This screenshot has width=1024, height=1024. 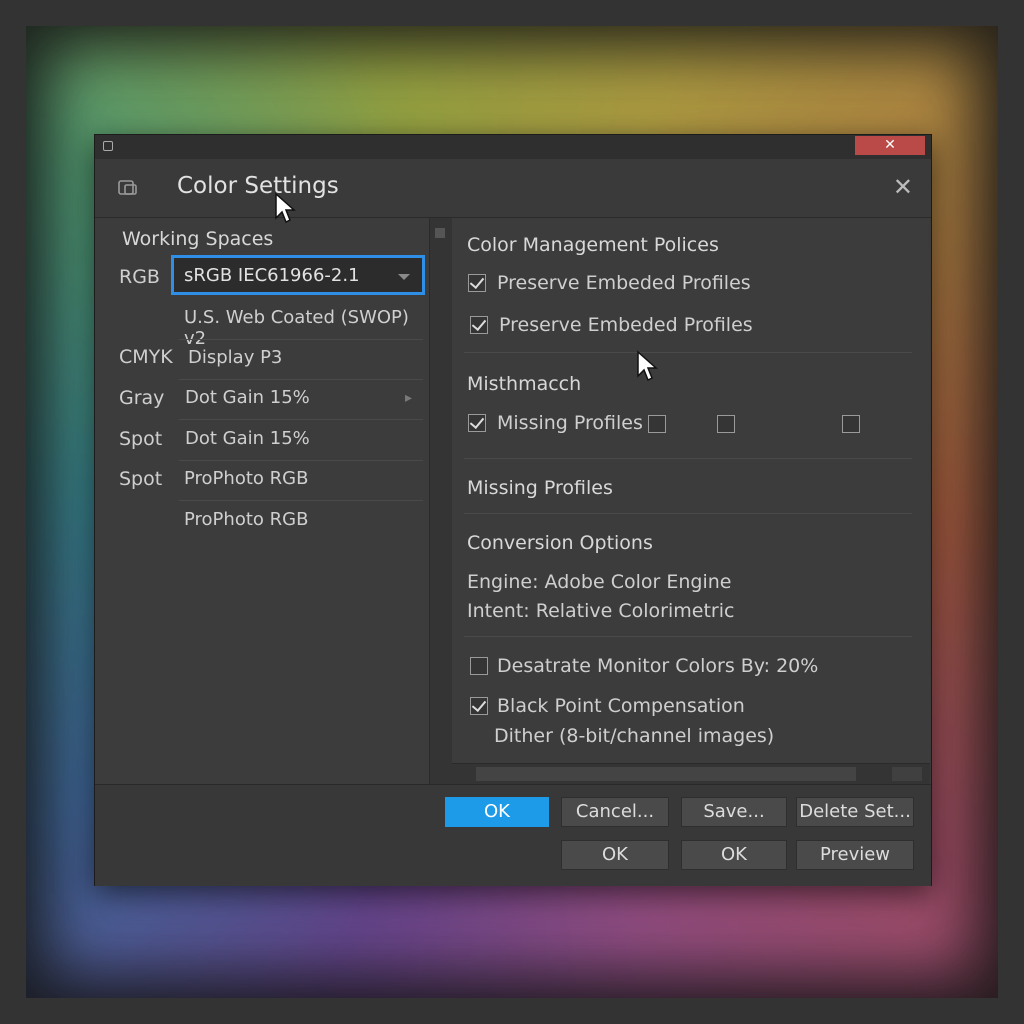 What do you see at coordinates (599, 582) in the screenshot?
I see `engine-label: Engine: Adobe Color Engine` at bounding box center [599, 582].